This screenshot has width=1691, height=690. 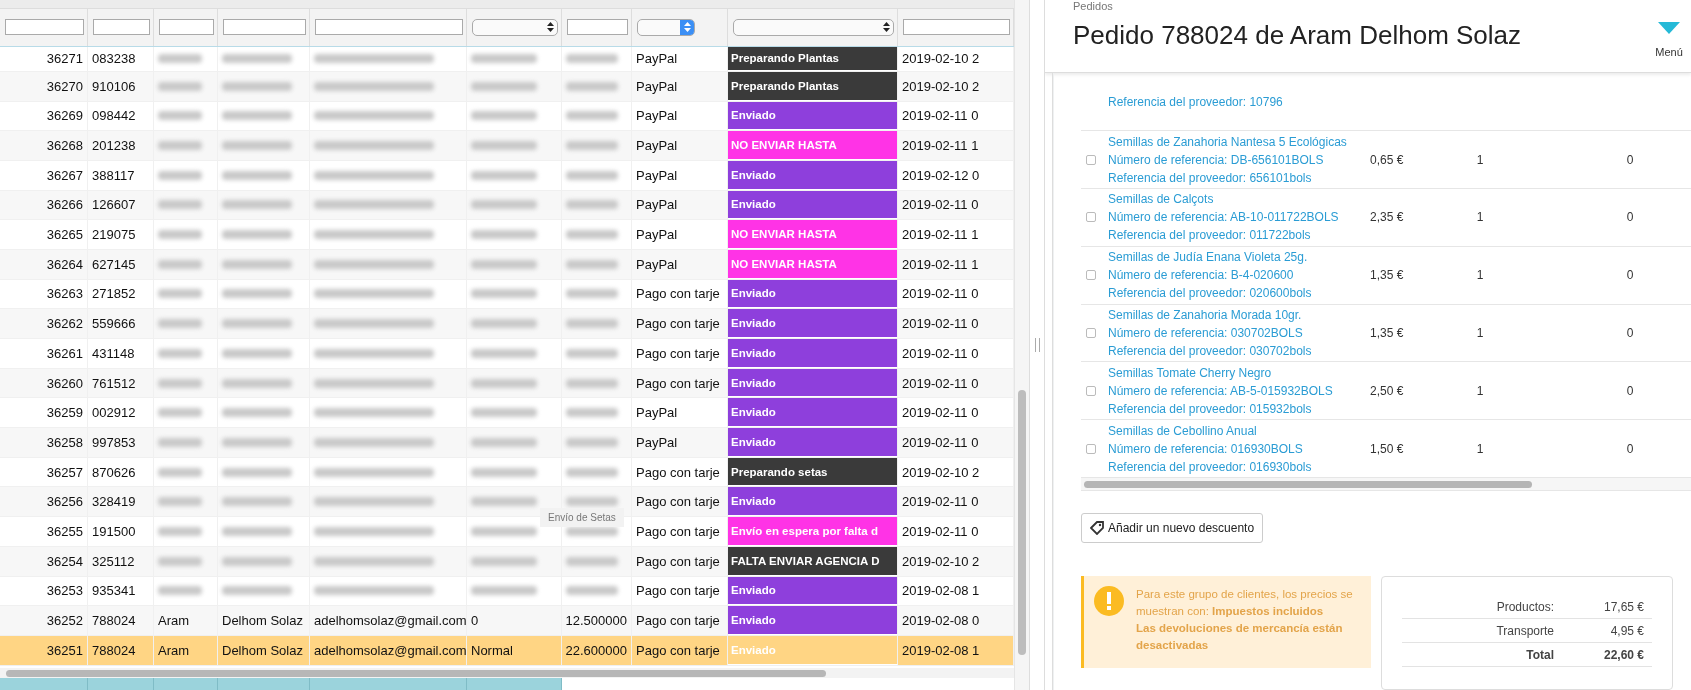 What do you see at coordinates (44, 472) in the screenshot?
I see `table-cell: 36257` at bounding box center [44, 472].